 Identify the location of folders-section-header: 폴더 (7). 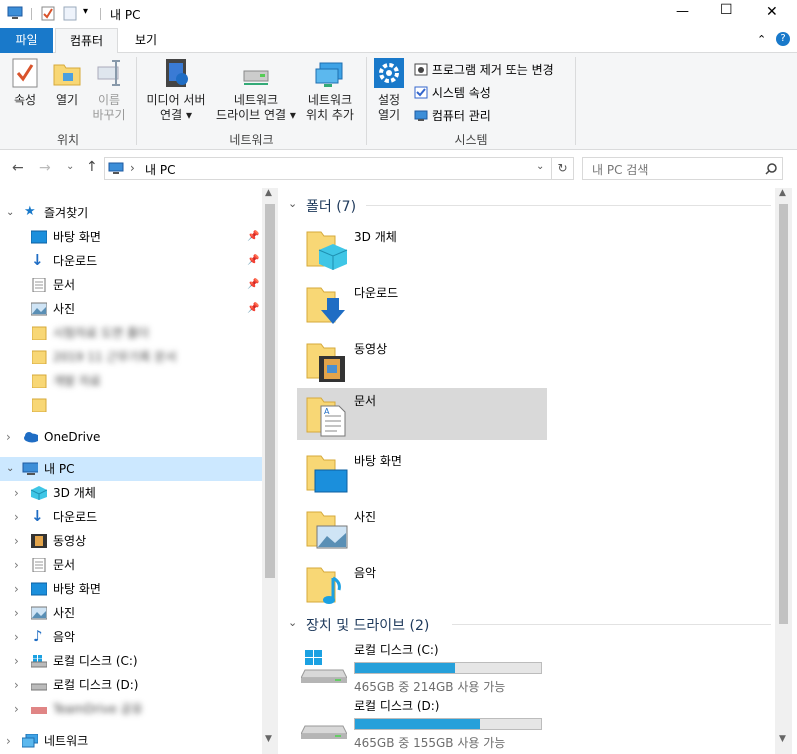
(331, 206).